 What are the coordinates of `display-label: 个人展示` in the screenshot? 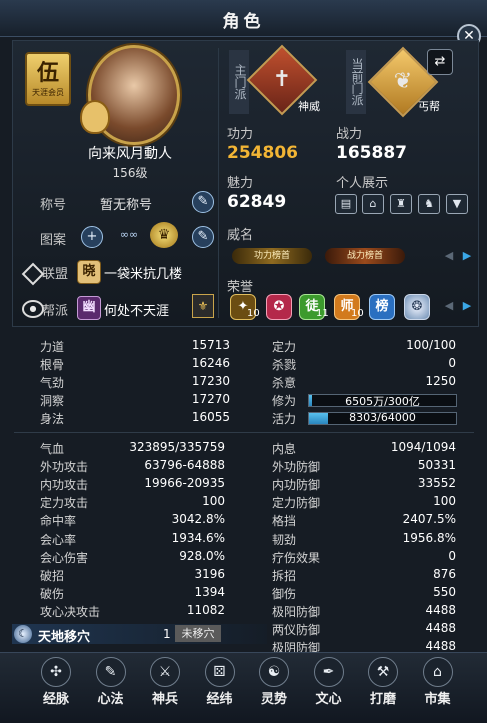 It's located at (362, 183).